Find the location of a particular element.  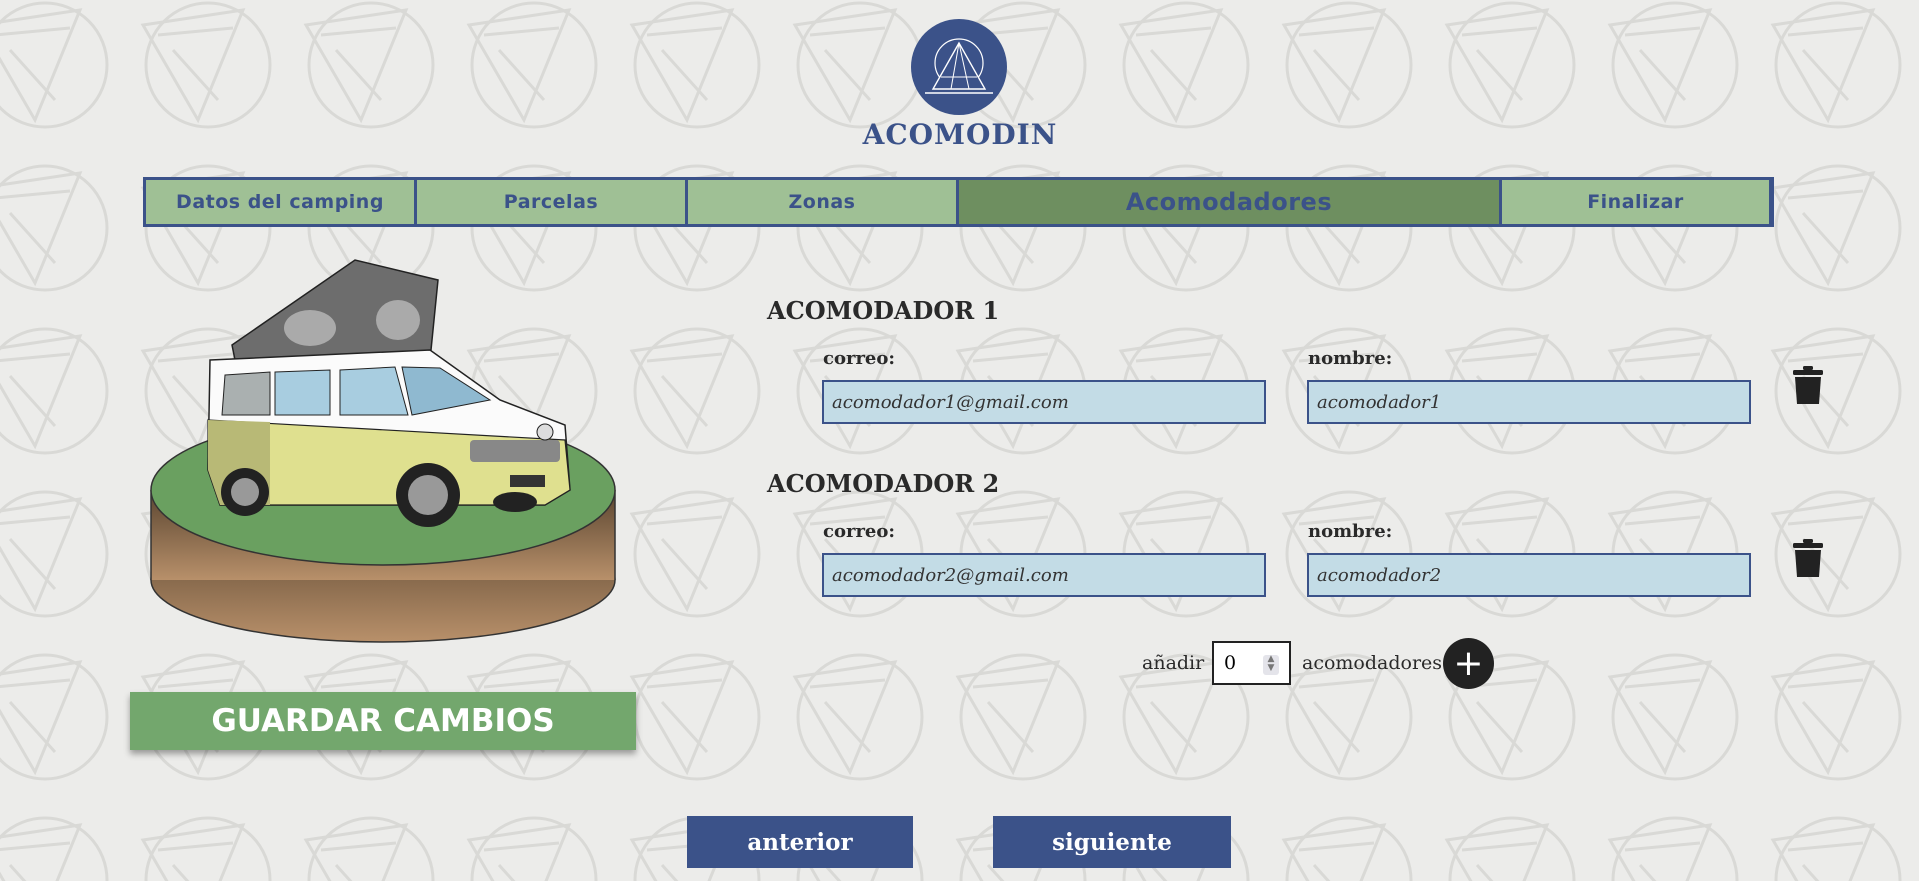

add-count-input: 0 ▲ ▼ is located at coordinates (1251, 663).